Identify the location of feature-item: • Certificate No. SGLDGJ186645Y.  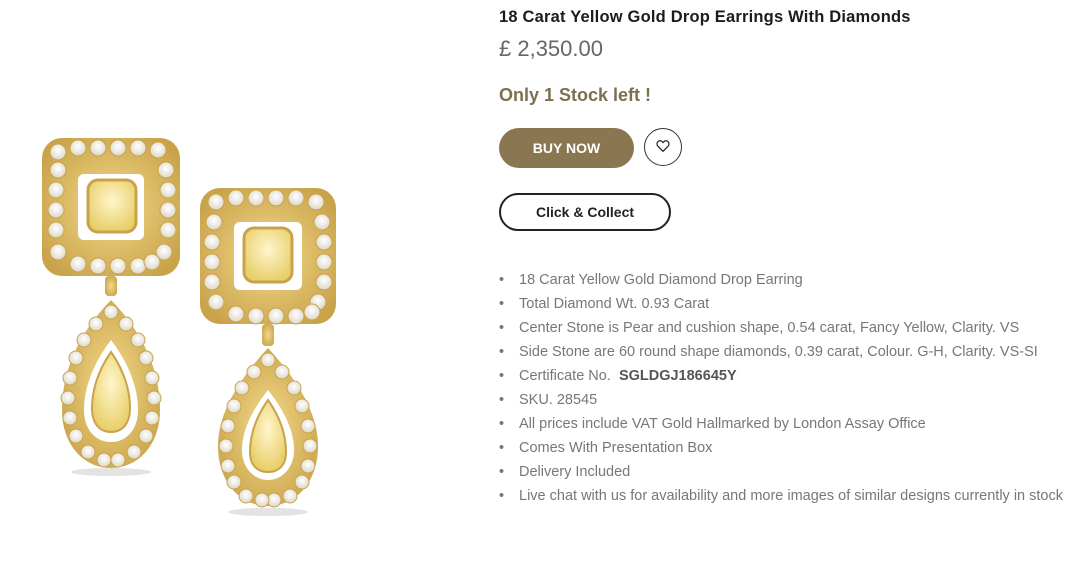
(618, 376).